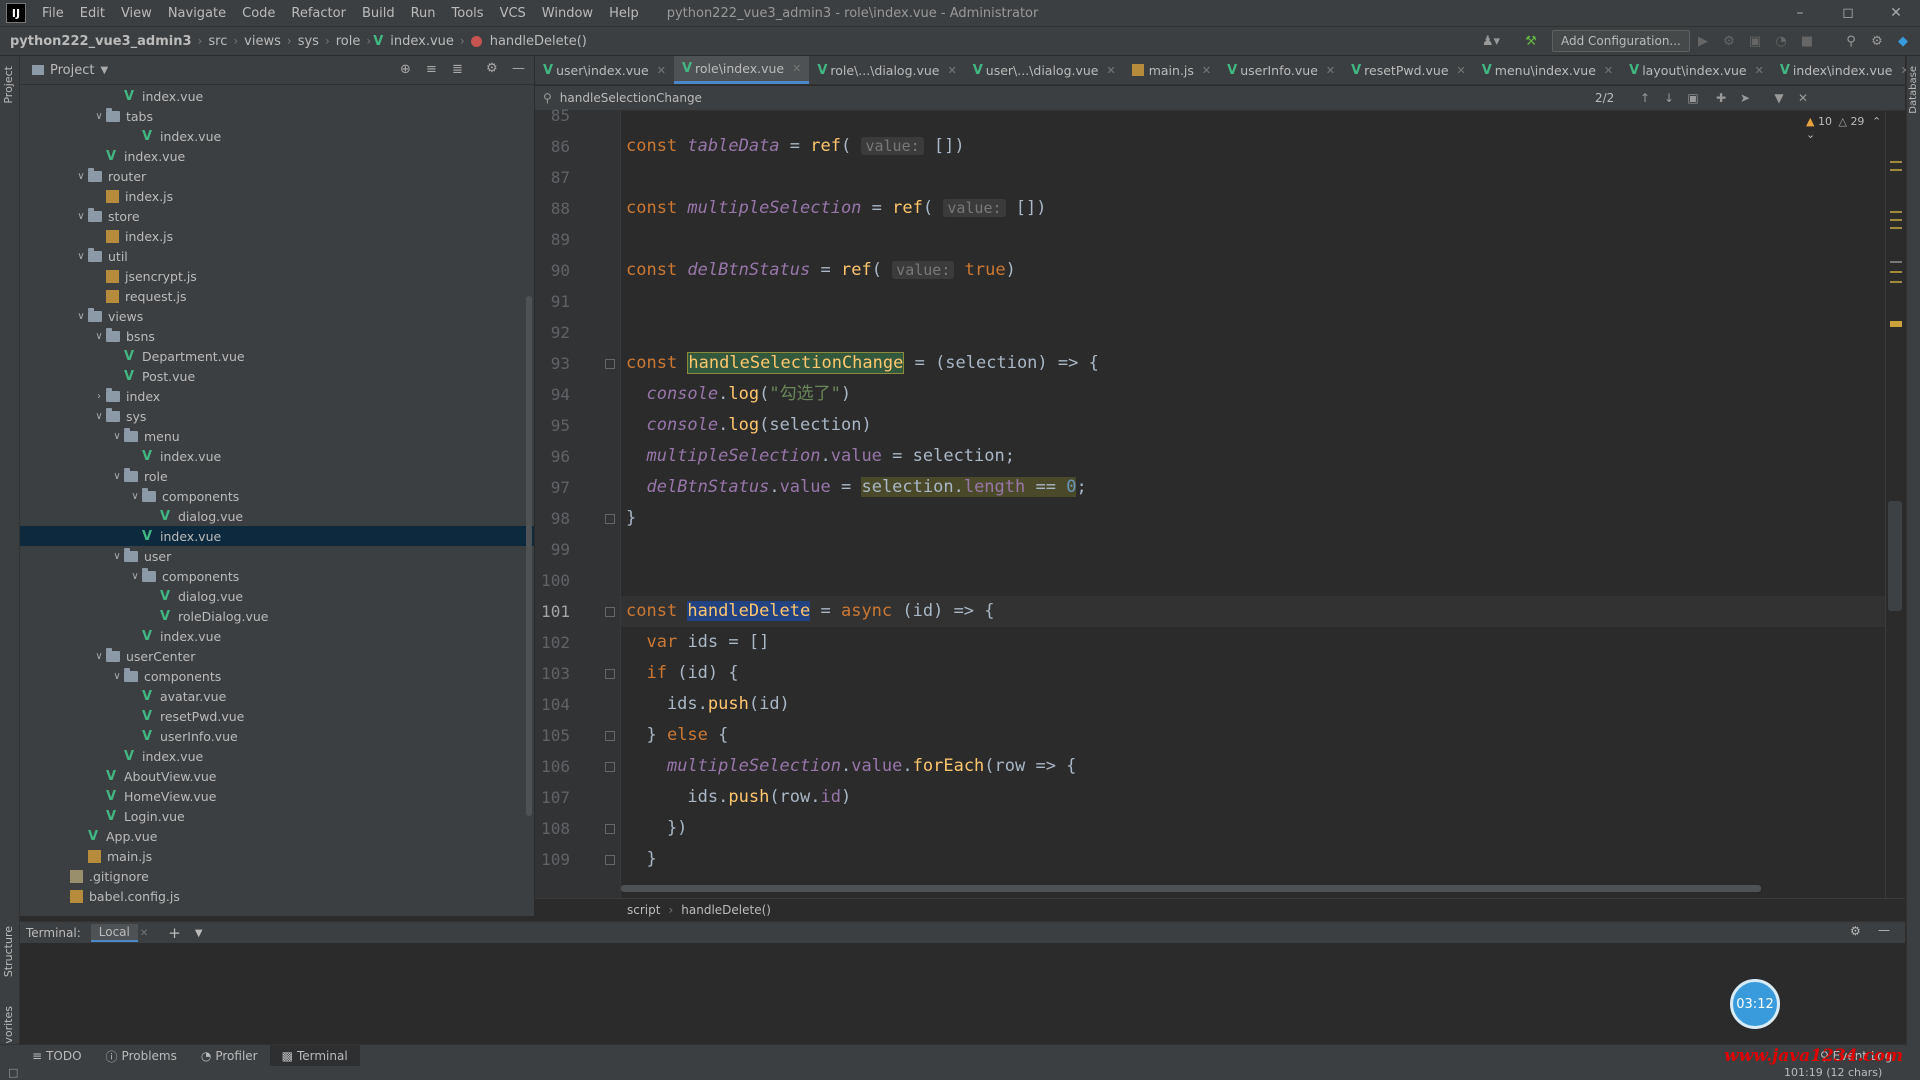  Describe the element at coordinates (1044, 70) in the screenshot. I see `editor-tab: Vuser\...\dialog.vue ✕` at that location.